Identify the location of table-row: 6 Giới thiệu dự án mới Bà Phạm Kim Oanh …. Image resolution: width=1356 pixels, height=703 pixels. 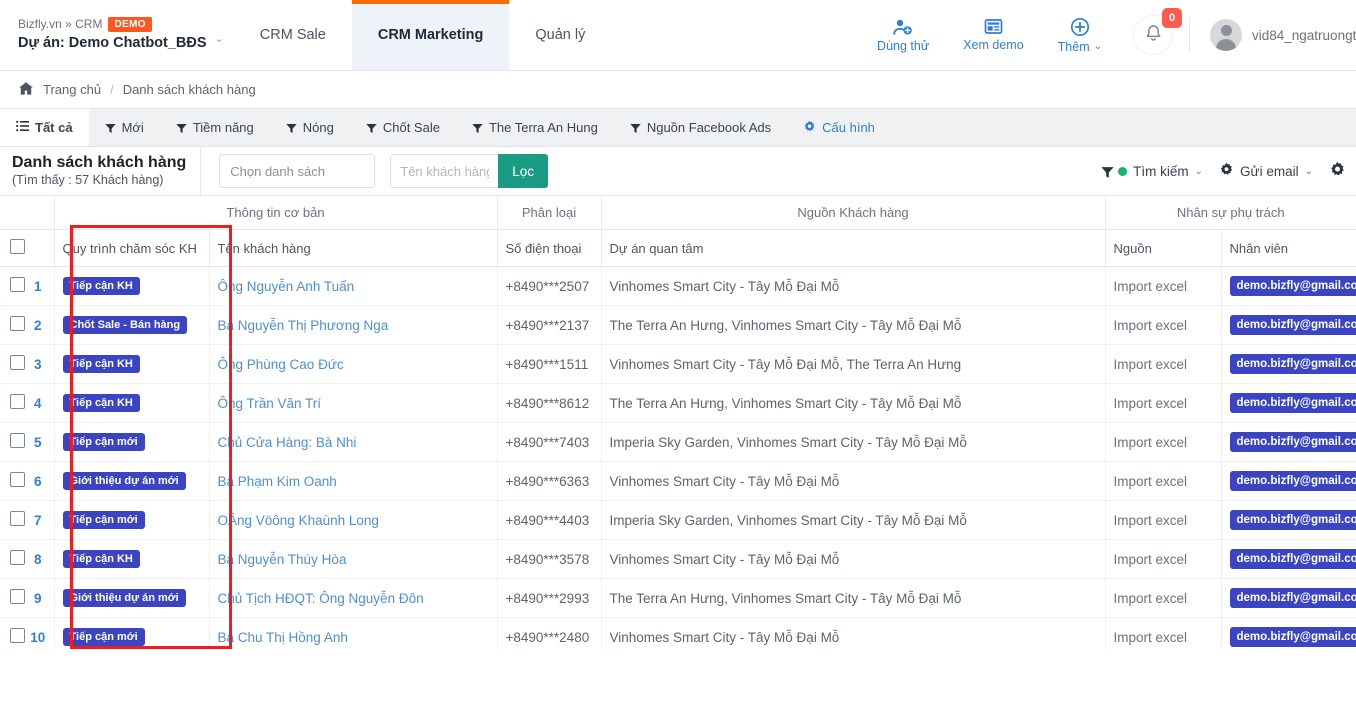
(678, 481).